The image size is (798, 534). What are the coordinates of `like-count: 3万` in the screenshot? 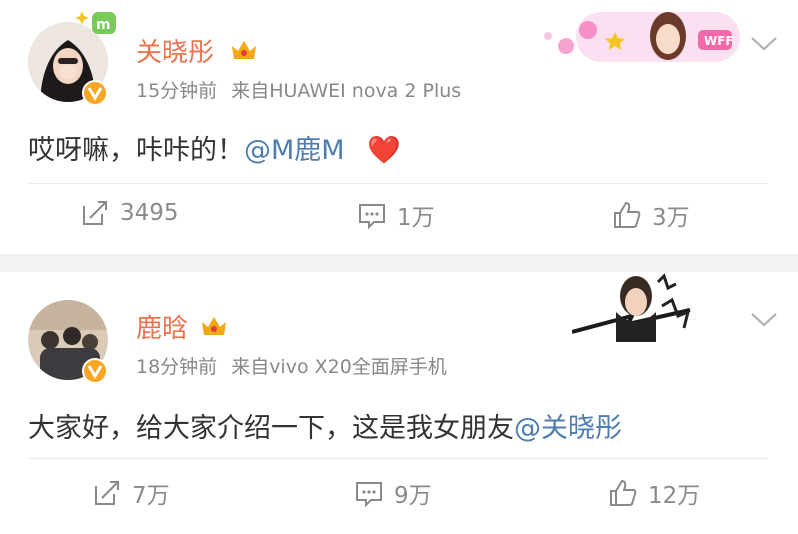 It's located at (671, 218).